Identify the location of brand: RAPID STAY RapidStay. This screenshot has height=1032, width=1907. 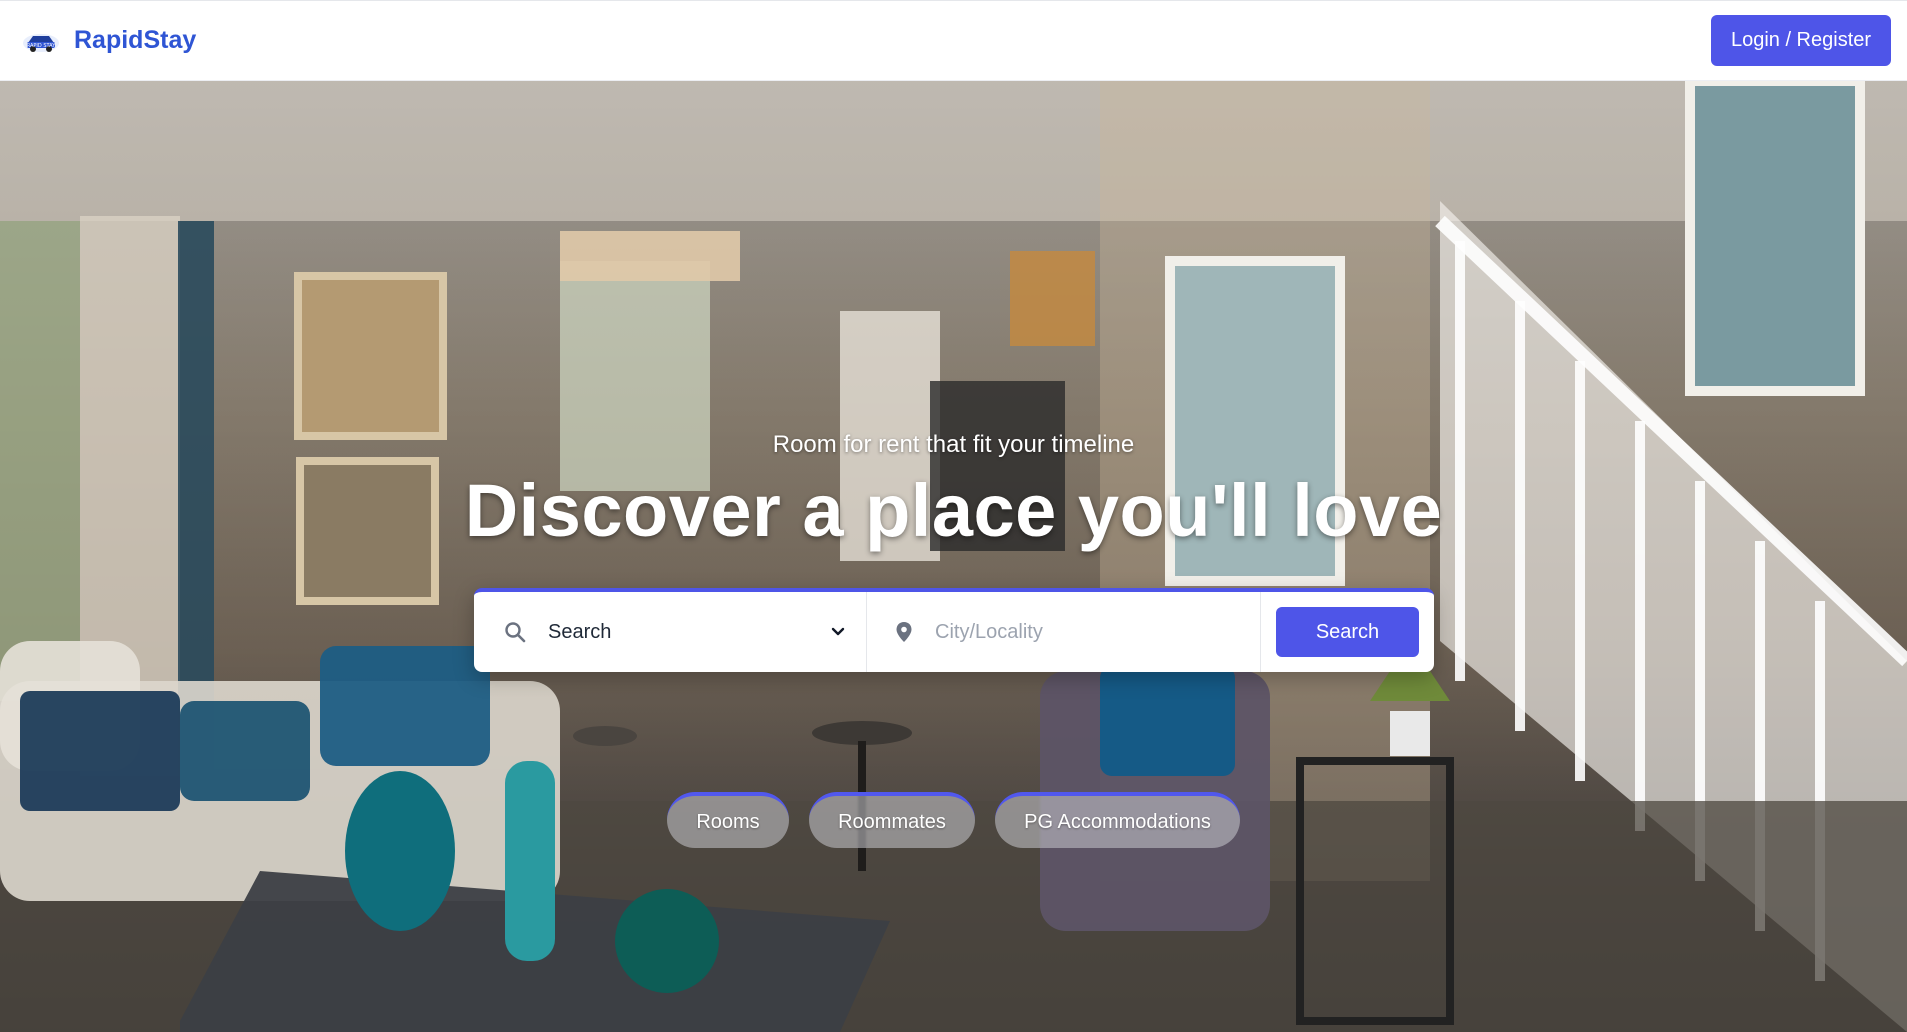
(109, 41).